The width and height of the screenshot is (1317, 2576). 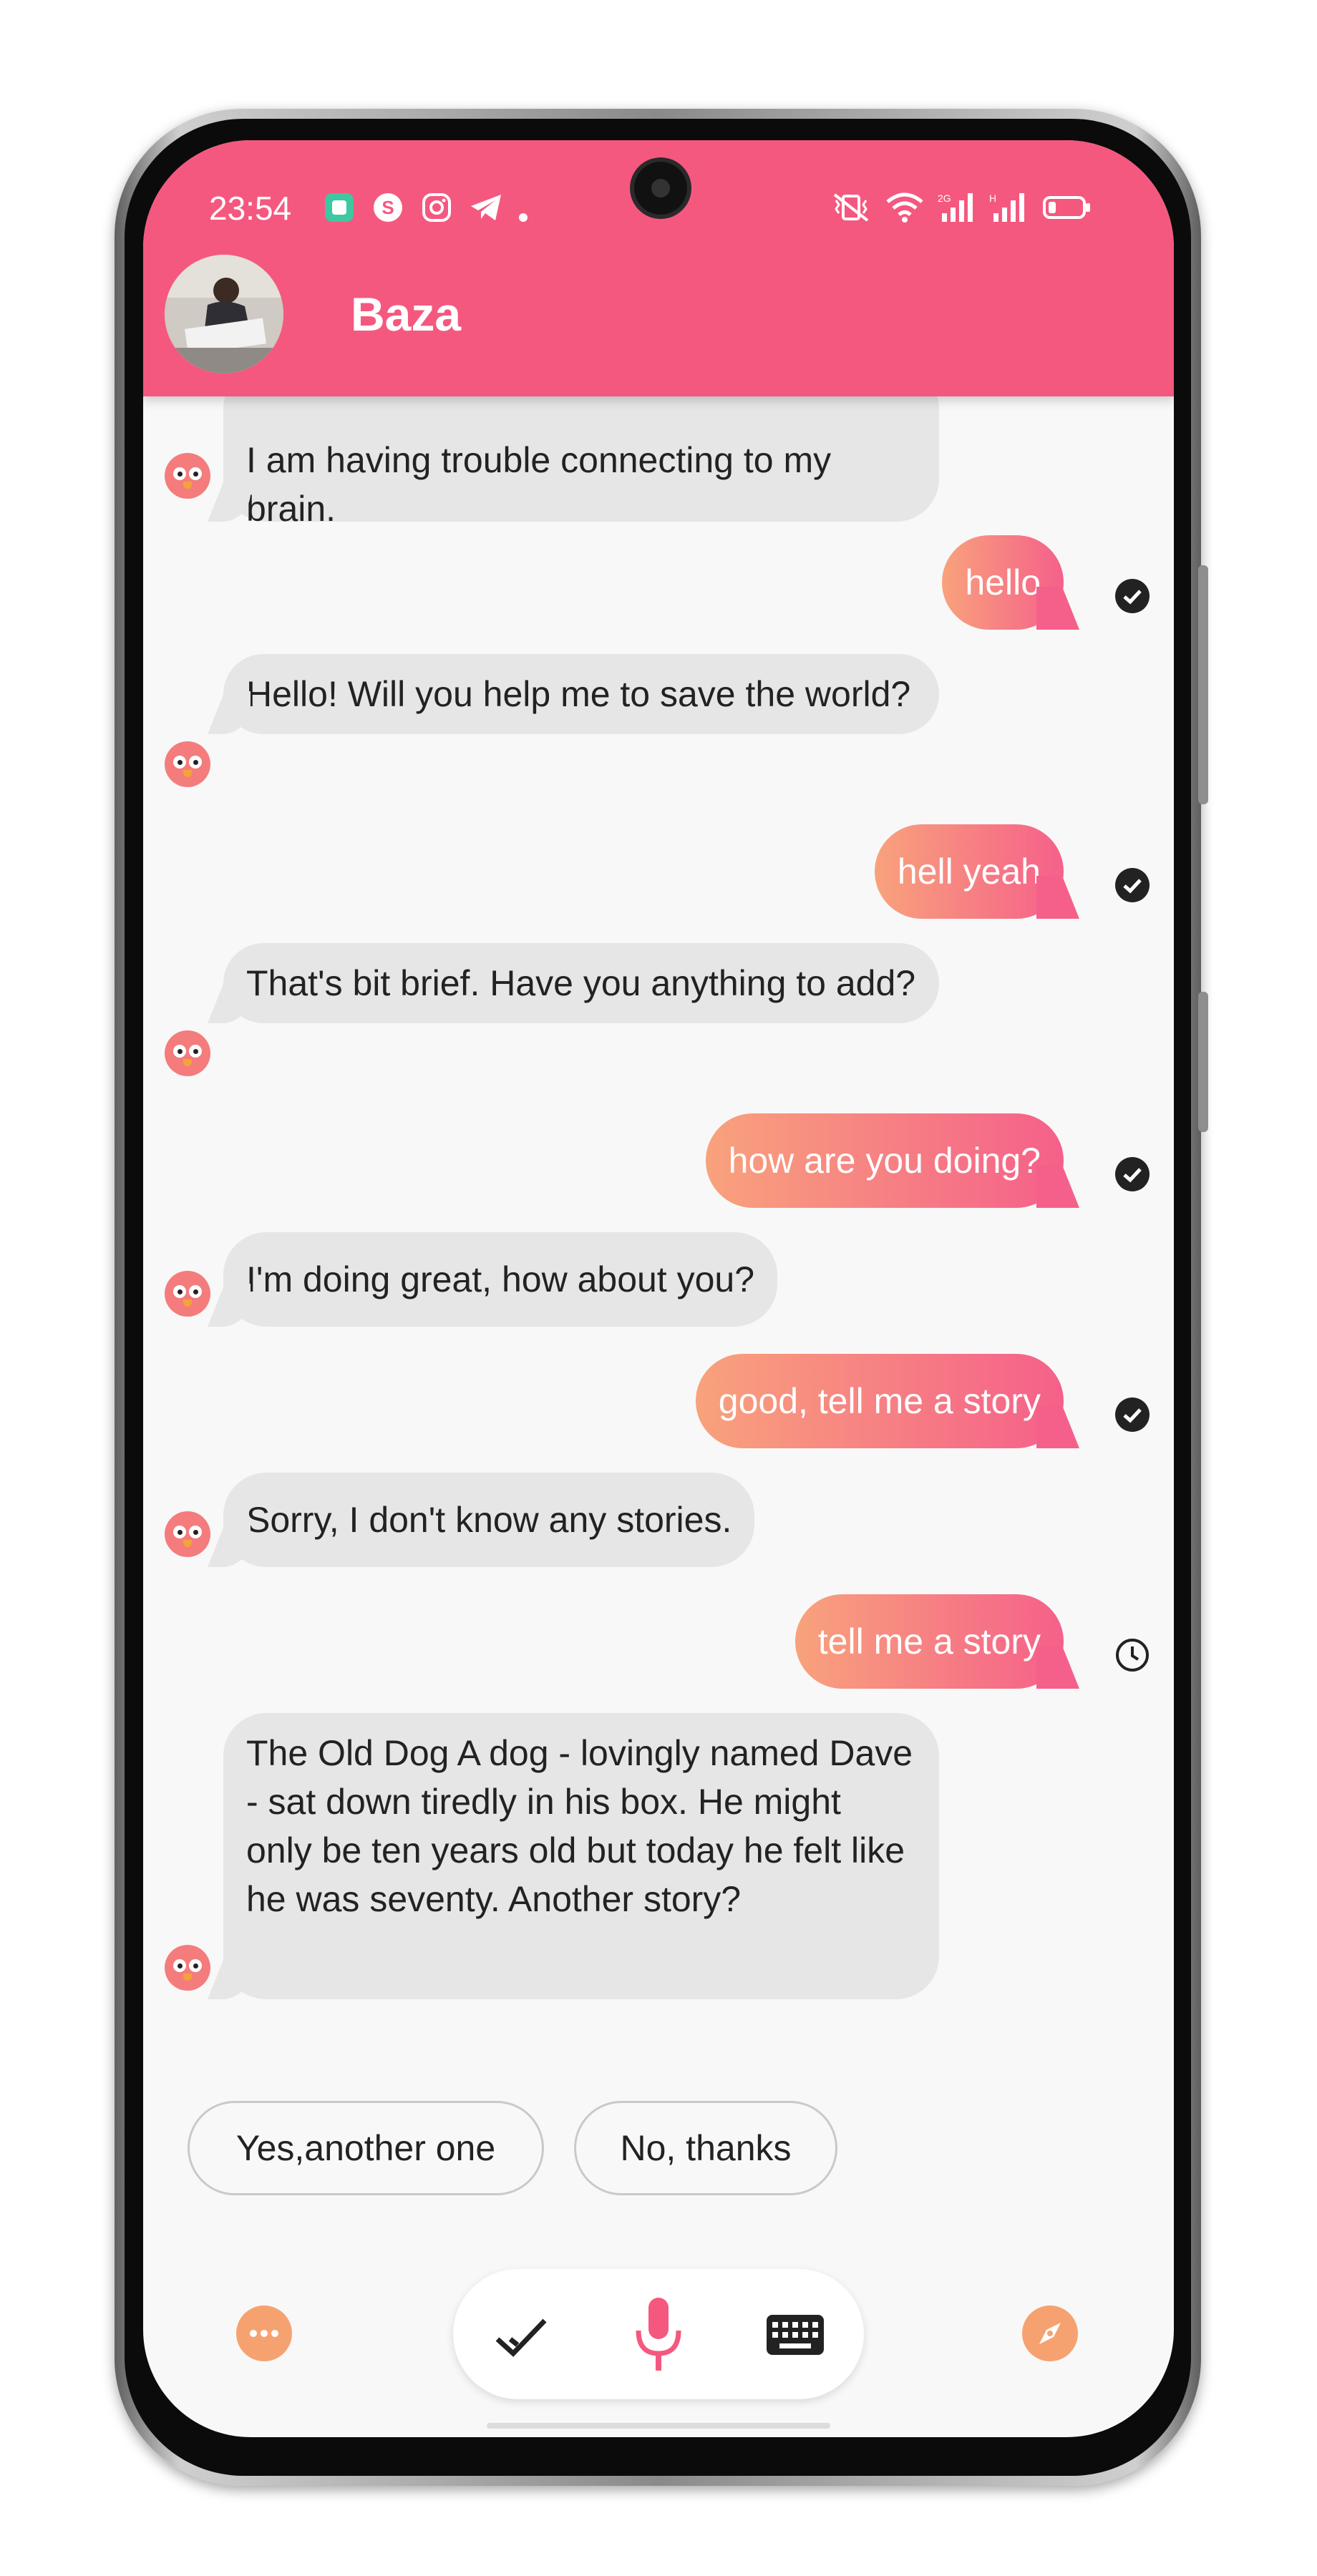 I want to click on compass-button, so click(x=1050, y=2333).